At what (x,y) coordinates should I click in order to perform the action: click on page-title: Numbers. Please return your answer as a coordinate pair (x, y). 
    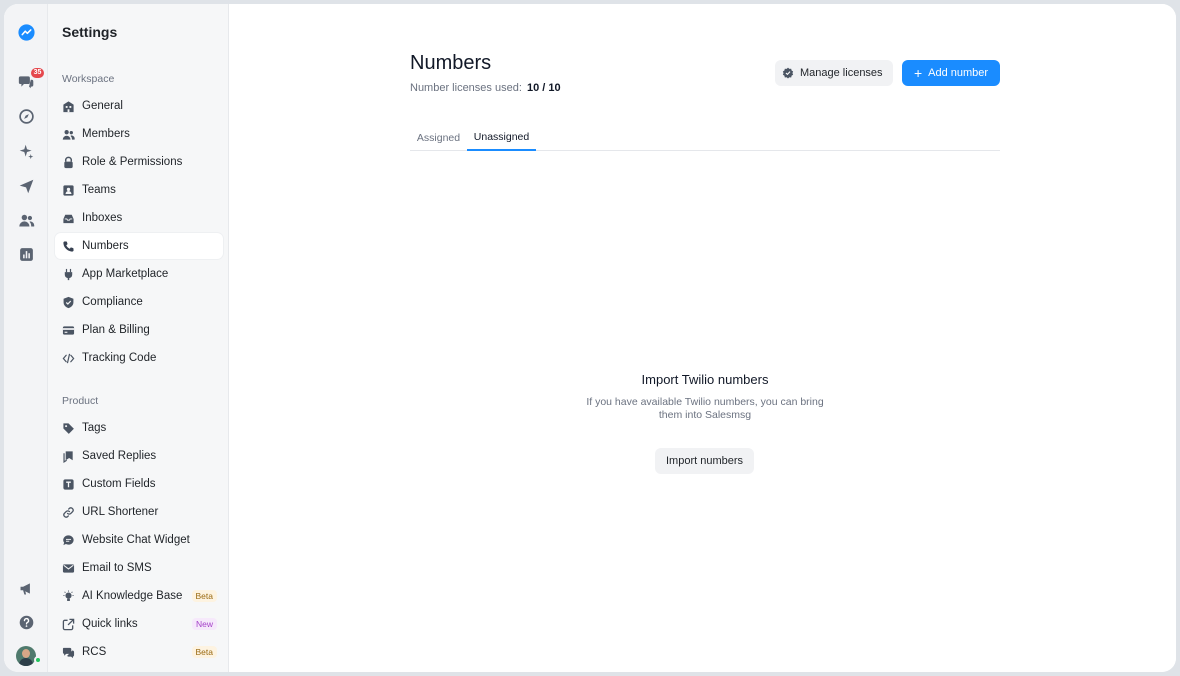
    Looking at the image, I should click on (451, 63).